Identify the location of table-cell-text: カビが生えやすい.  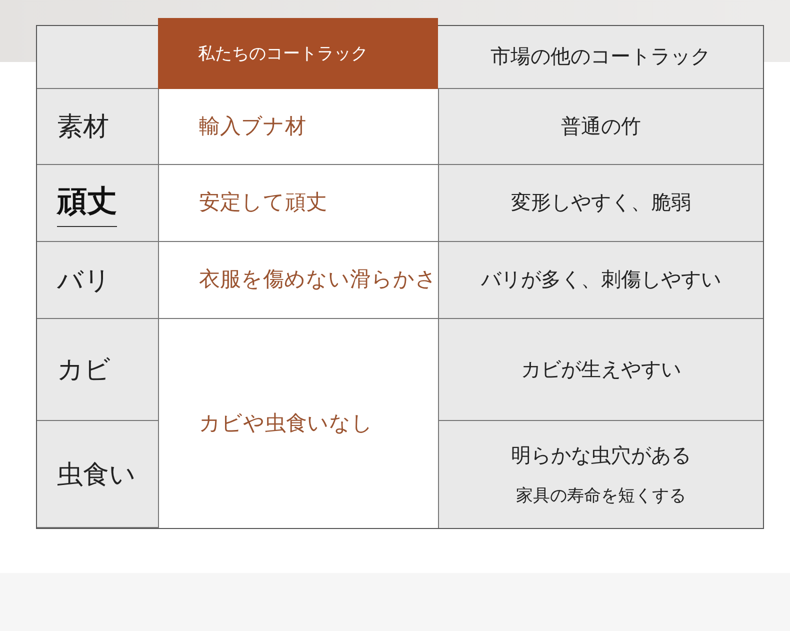
(601, 370).